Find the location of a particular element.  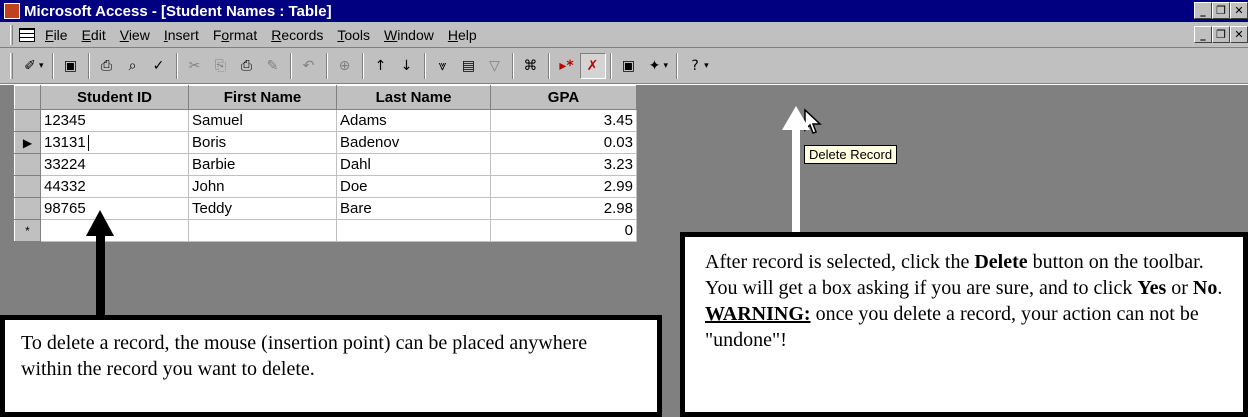

column-header-gpa: GPA is located at coordinates (563, 97).